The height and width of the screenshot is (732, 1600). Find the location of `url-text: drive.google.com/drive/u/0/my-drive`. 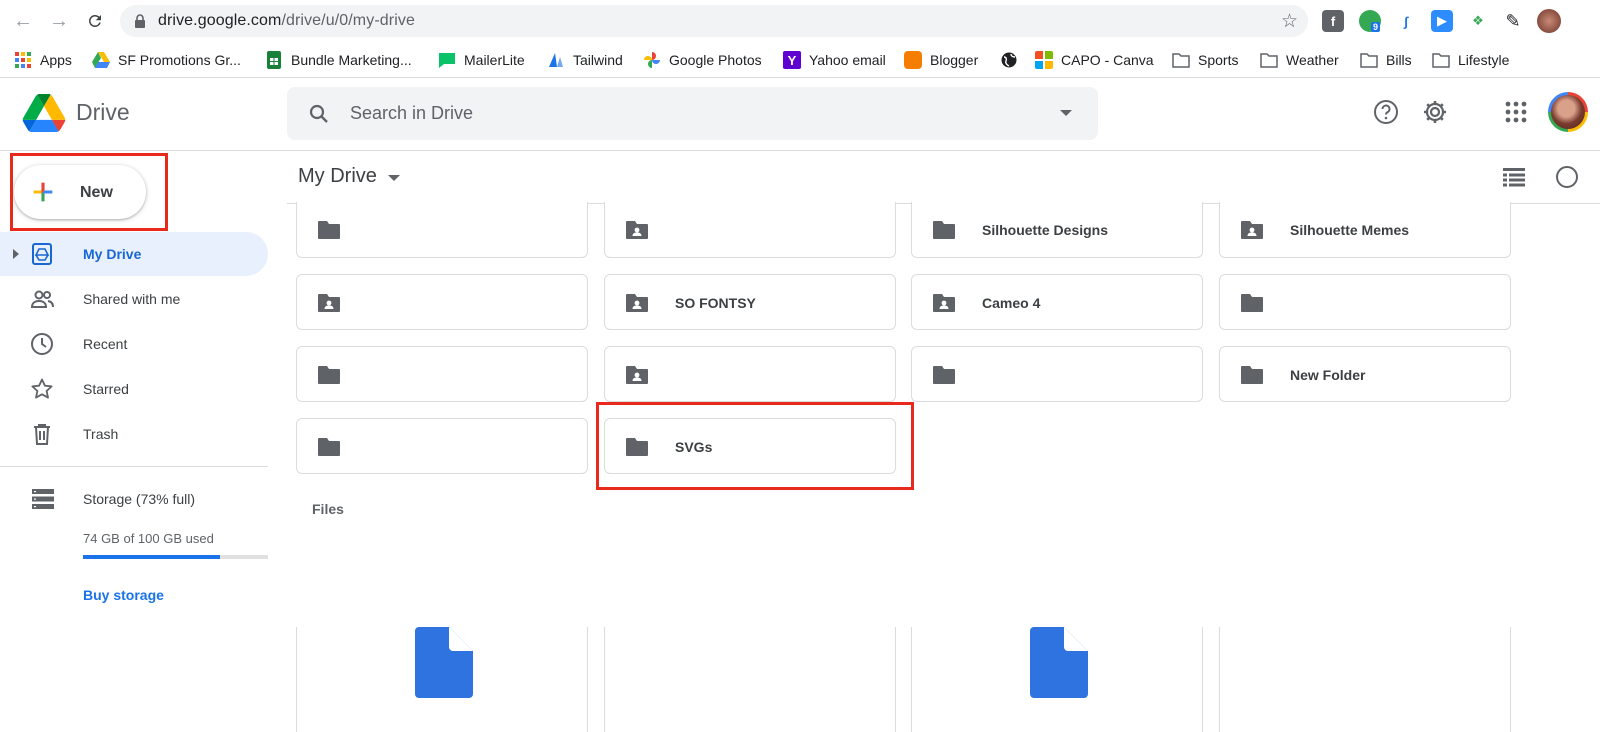

url-text: drive.google.com/drive/u/0/my-drive is located at coordinates (286, 20).